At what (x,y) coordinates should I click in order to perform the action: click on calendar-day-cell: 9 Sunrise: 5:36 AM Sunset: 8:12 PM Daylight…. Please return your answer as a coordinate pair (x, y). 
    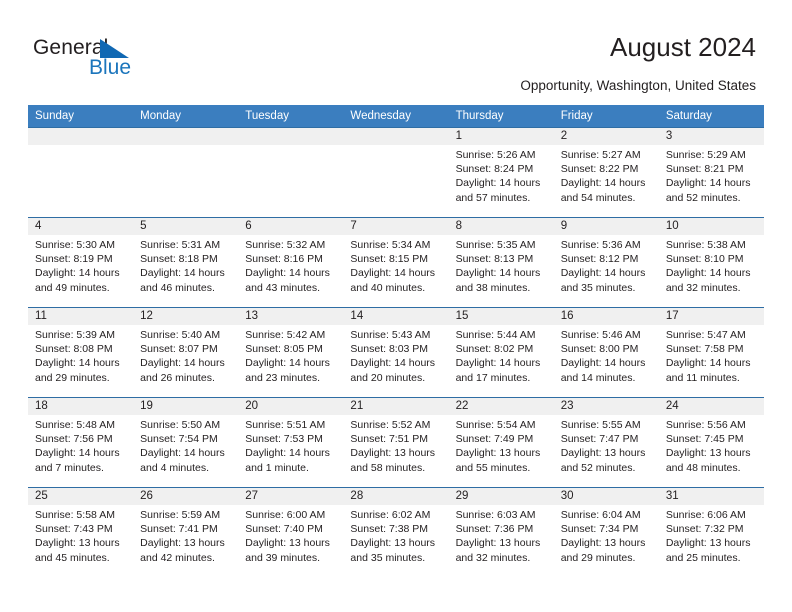
    Looking at the image, I should click on (606, 262).